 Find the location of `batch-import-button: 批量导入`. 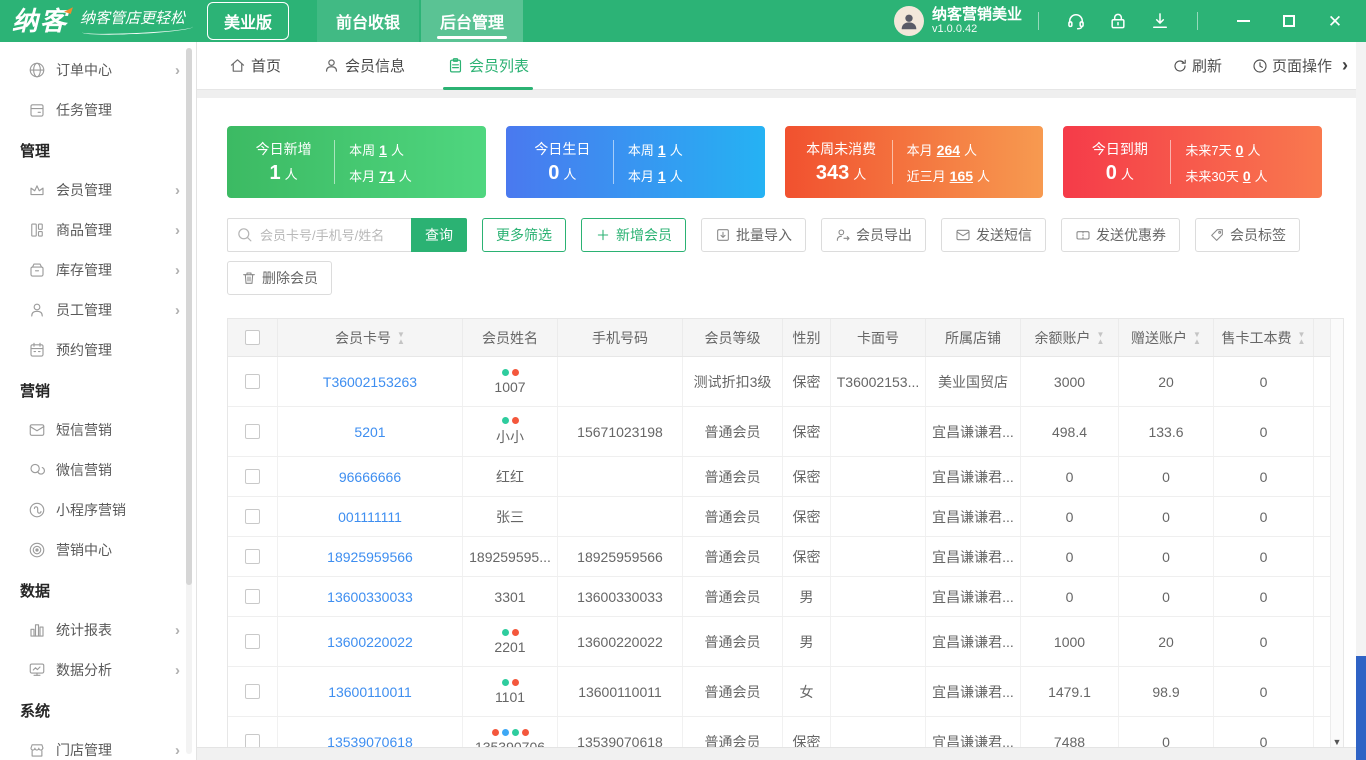

batch-import-button: 批量导入 is located at coordinates (753, 235).